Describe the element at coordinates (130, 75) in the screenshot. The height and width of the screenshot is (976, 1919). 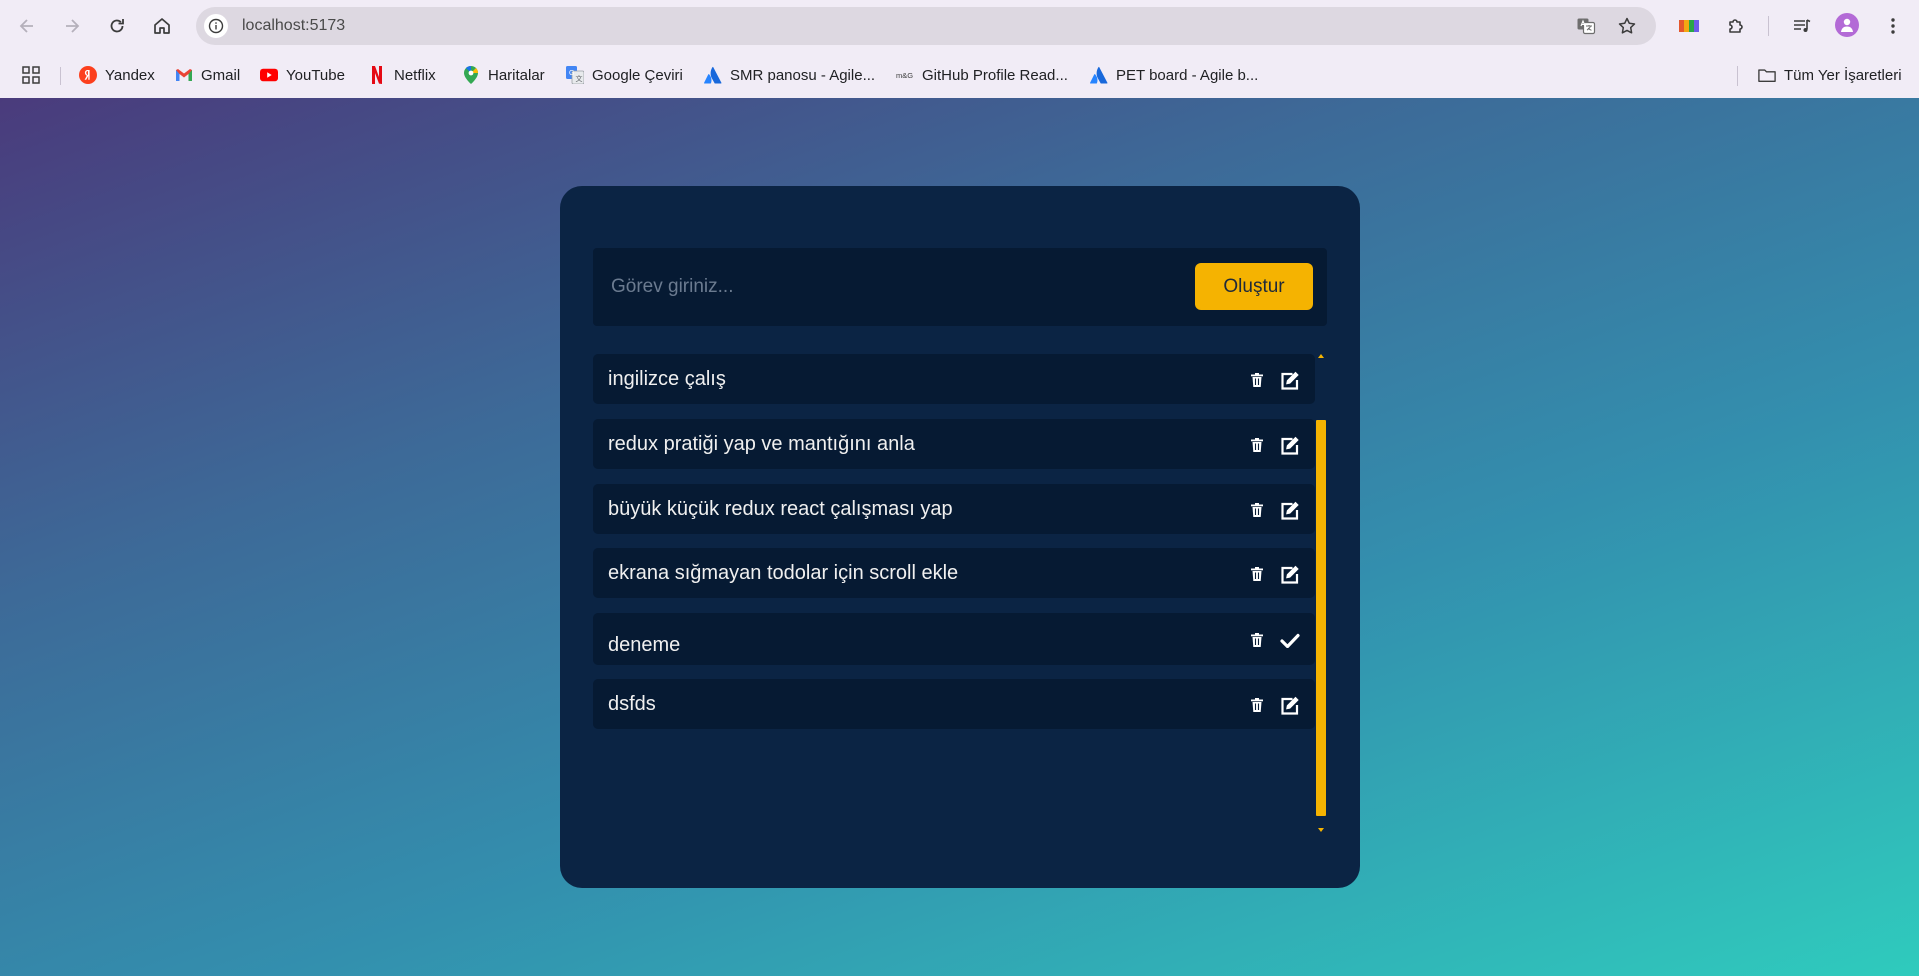
I see `bookmark-label: Yandex` at that location.